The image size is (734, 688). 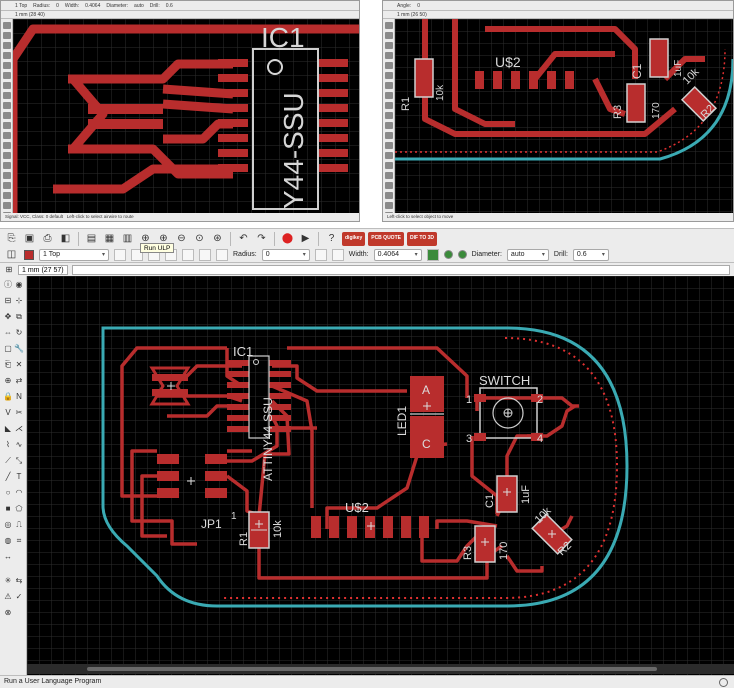 I want to click on mirror-icon: ⇔, so click(x=8, y=333).